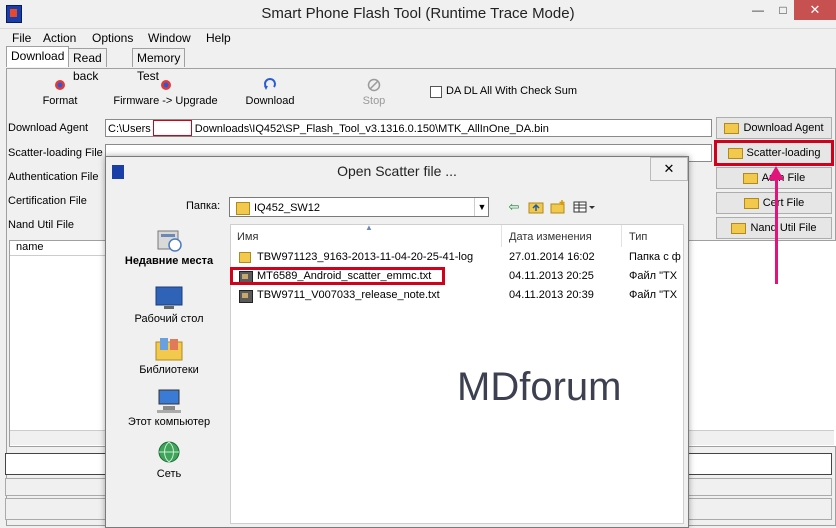 Image resolution: width=836 pixels, height=528 pixels. What do you see at coordinates (436, 92) in the screenshot?
I see `checksum-checkbox` at bounding box center [436, 92].